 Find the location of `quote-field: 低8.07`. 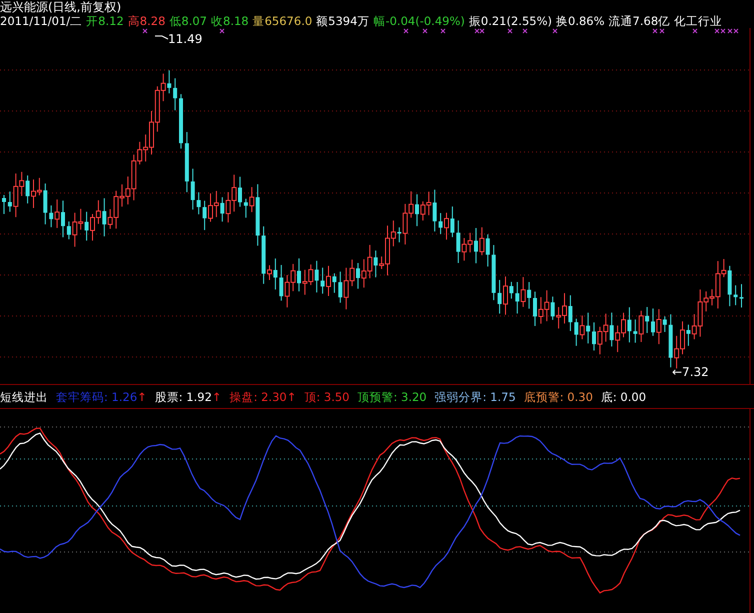

quote-field: 低8.07 is located at coordinates (188, 21).